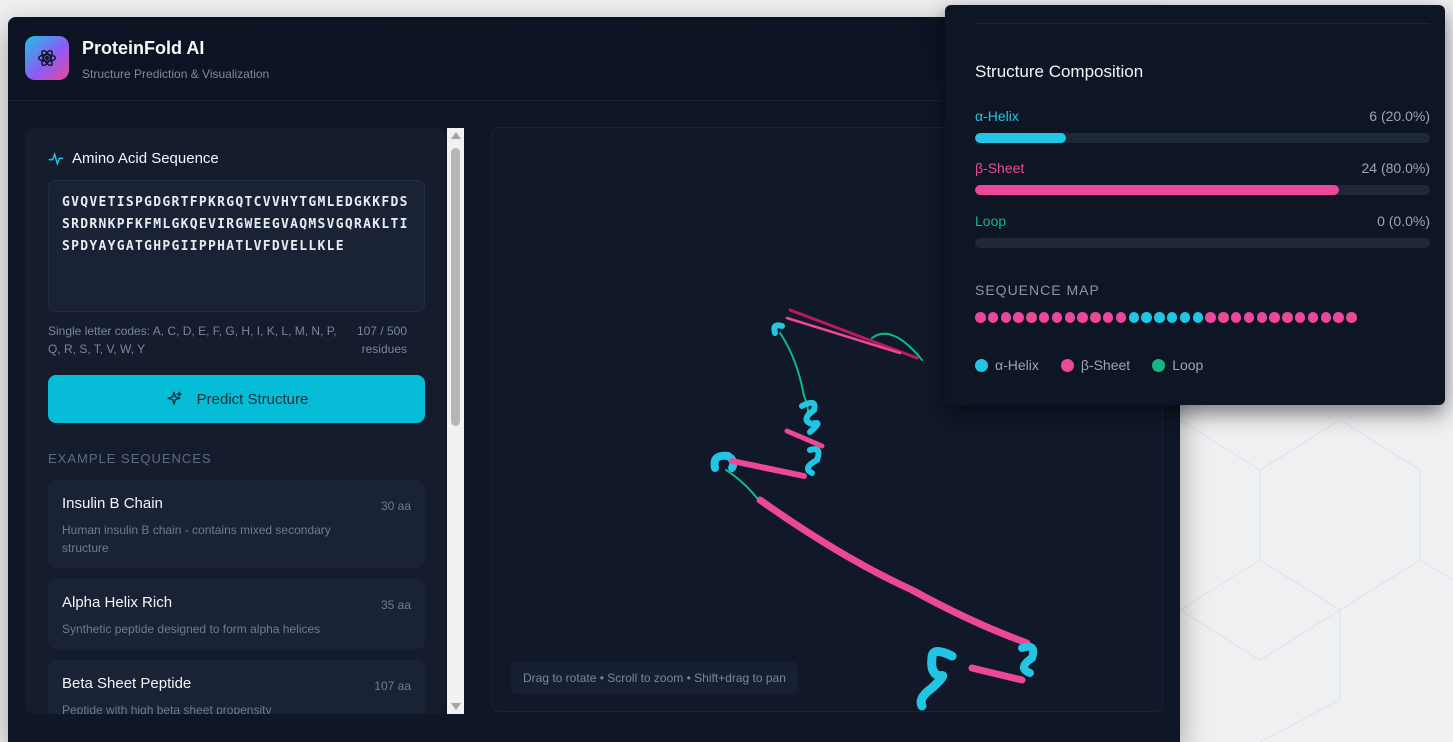 This screenshot has height=742, width=1453. What do you see at coordinates (252, 399) in the screenshot?
I see `predict-button-label: Predict Structure` at bounding box center [252, 399].